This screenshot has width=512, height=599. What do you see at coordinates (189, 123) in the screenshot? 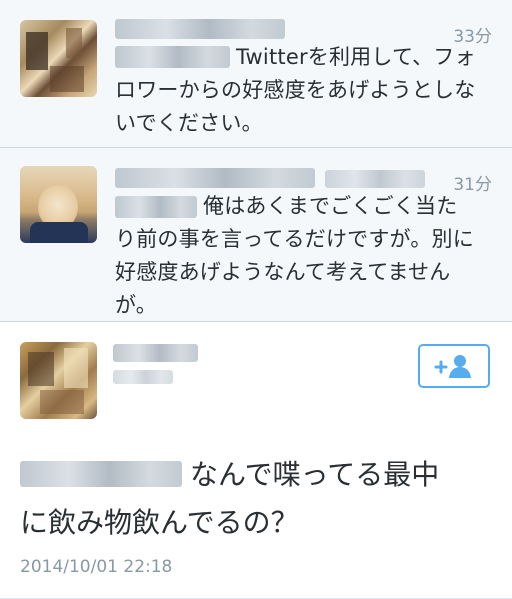
I see `tweet-text-line: いでください。` at bounding box center [189, 123].